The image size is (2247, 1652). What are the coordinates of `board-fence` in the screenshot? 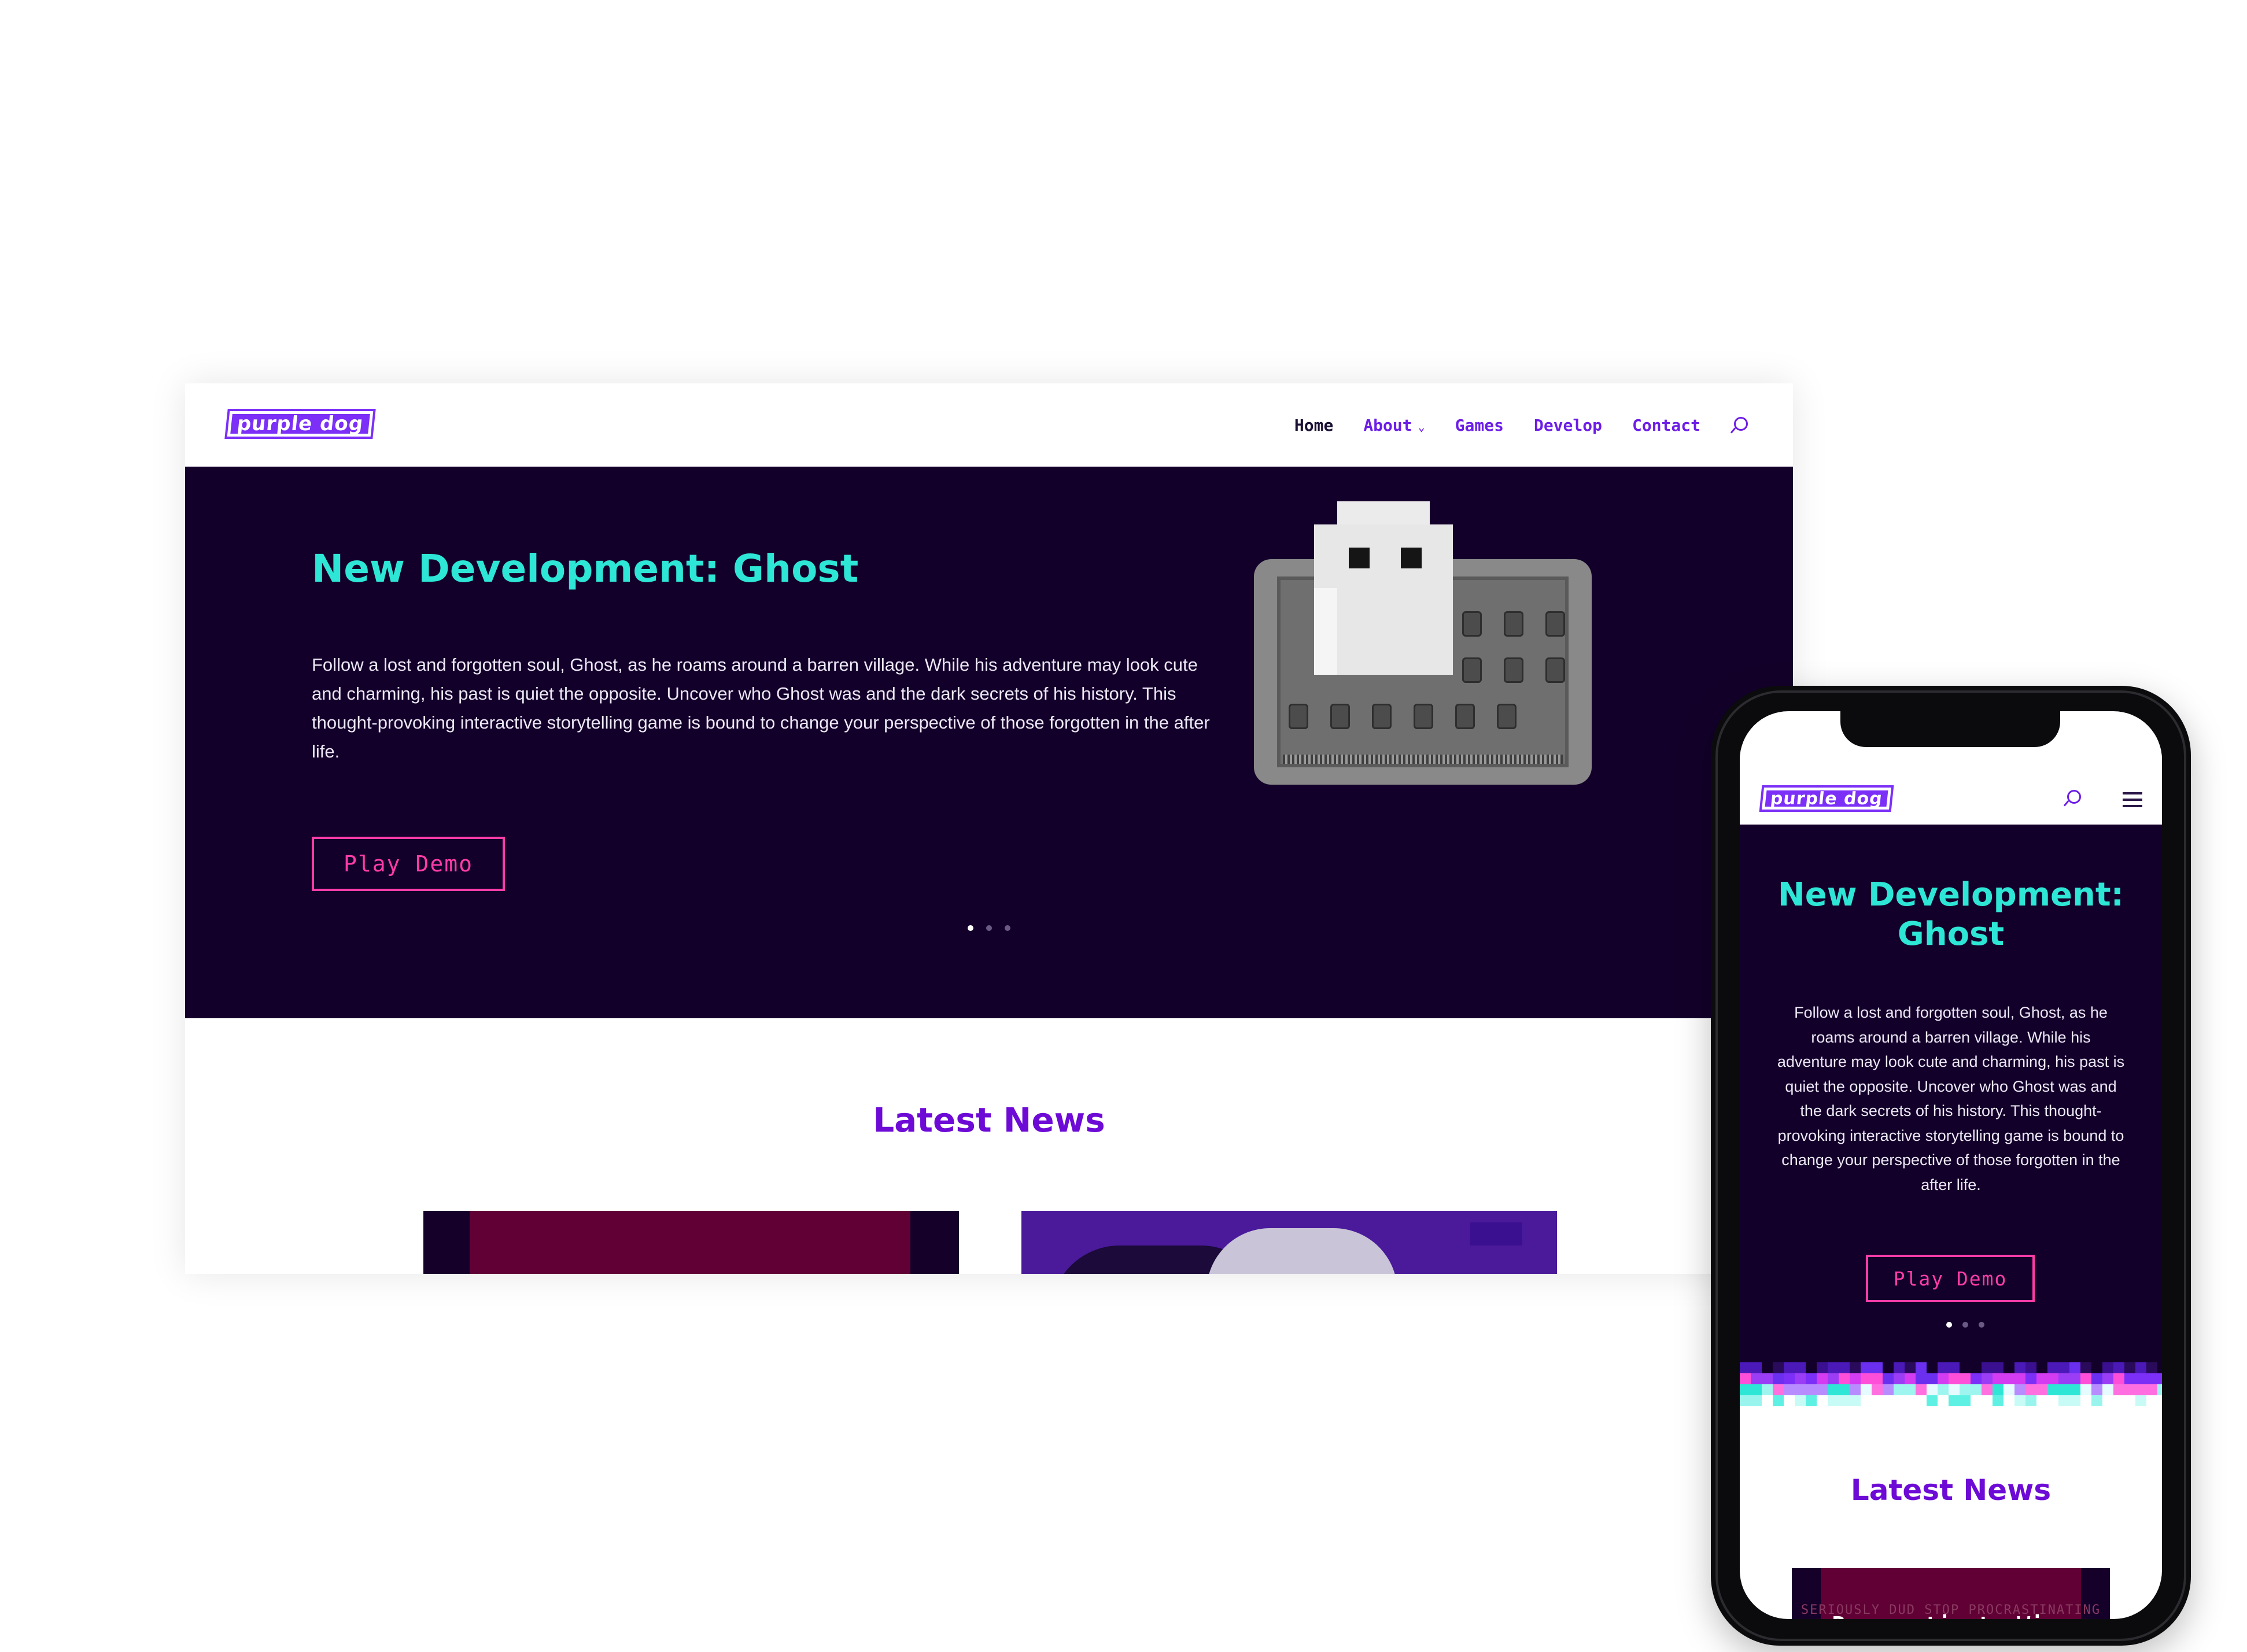 It's located at (1423, 759).